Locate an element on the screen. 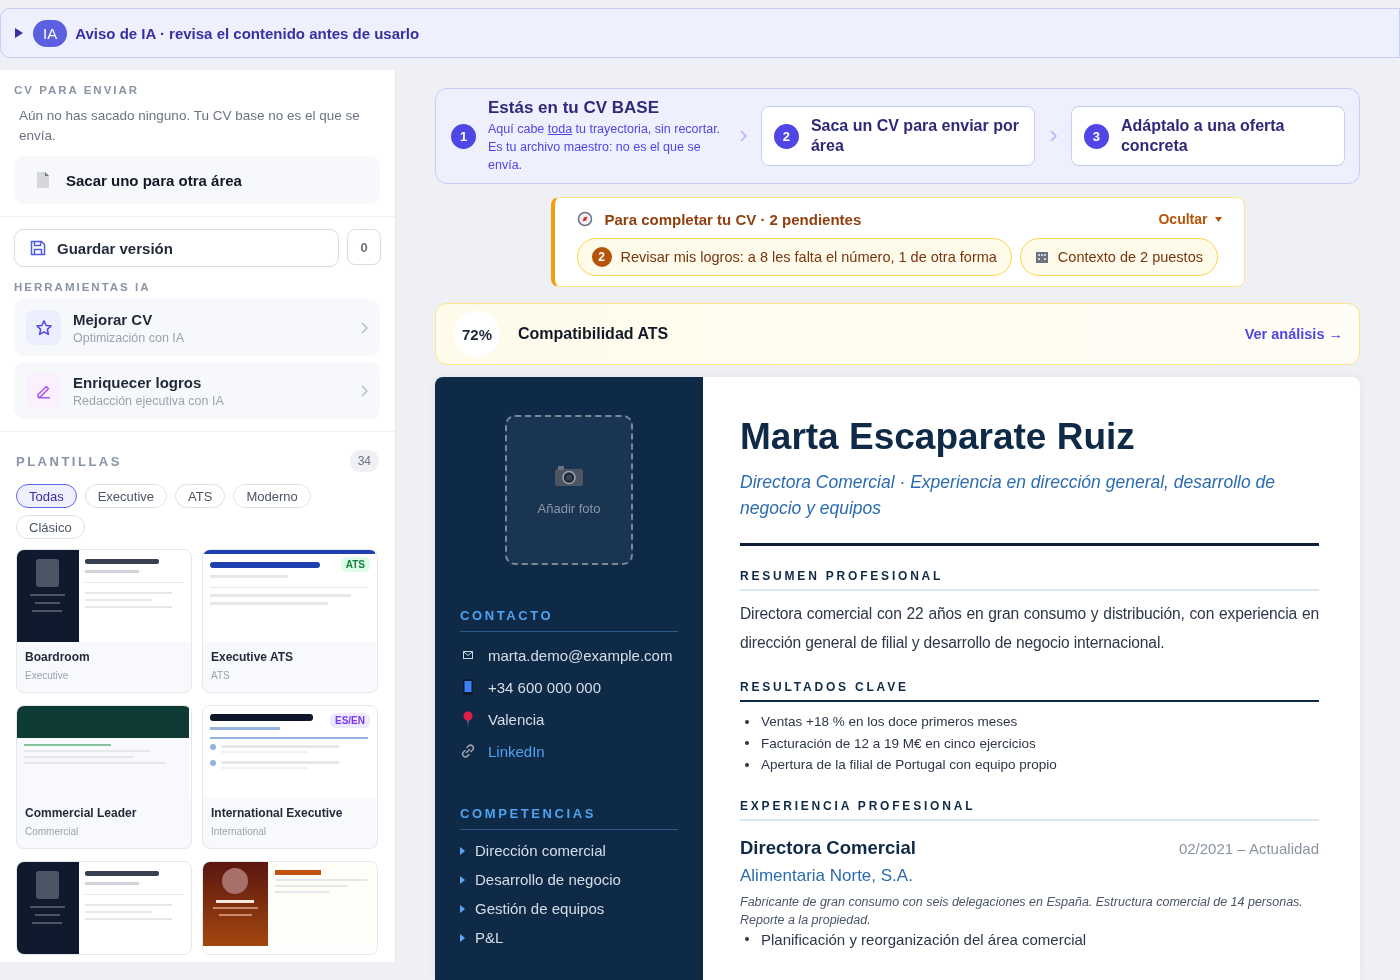 The image size is (1400, 980). section-heading: RESULTADOS CLAVE is located at coordinates (1029, 691).